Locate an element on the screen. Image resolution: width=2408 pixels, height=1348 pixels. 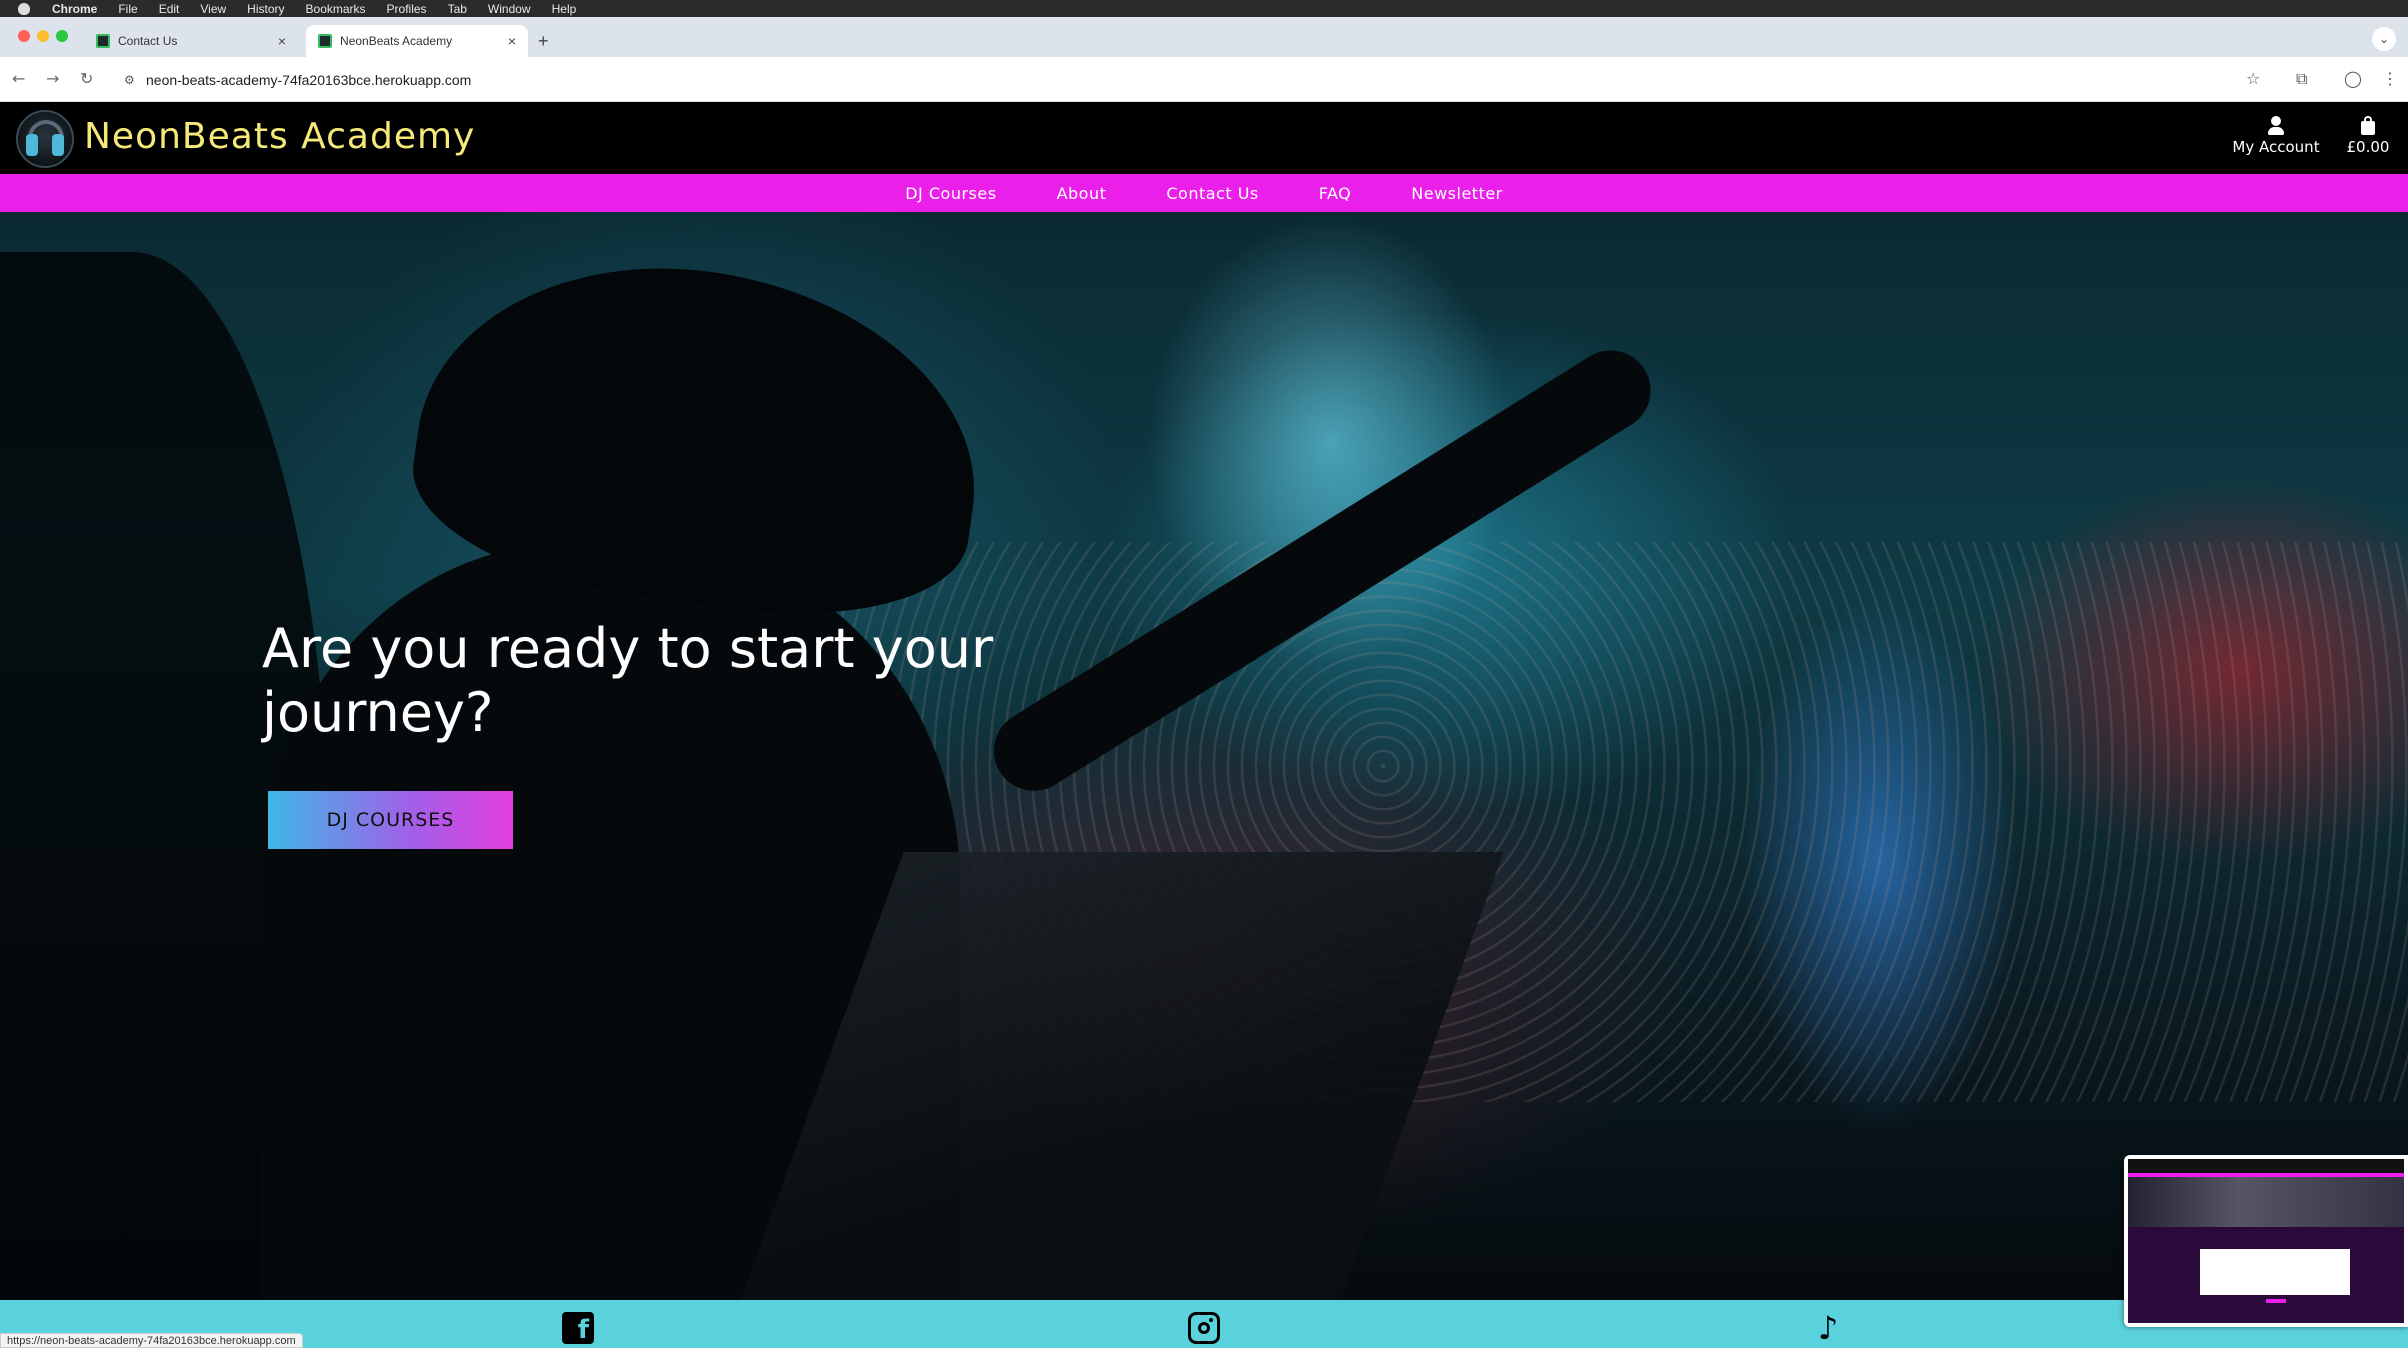
tab-neonbeats-academy: NeonBeats Academy × is located at coordinates (417, 41).